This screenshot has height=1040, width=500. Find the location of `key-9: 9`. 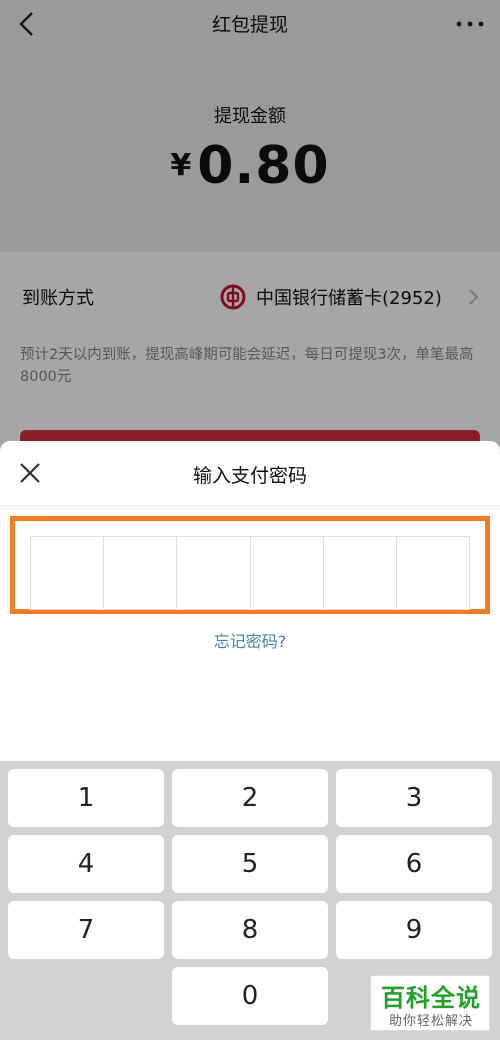

key-9: 9 is located at coordinates (414, 930).